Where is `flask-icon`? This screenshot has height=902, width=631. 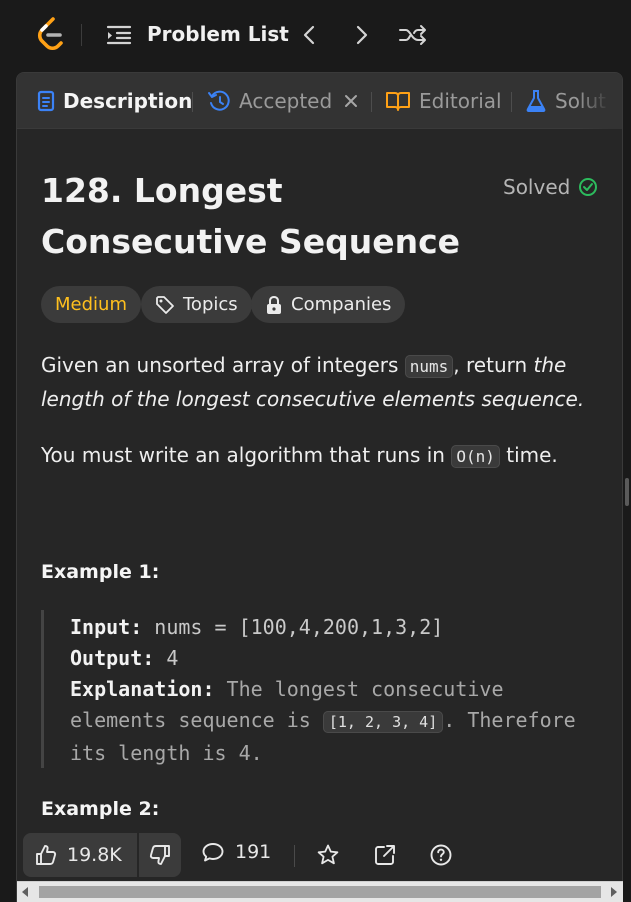 flask-icon is located at coordinates (536, 101).